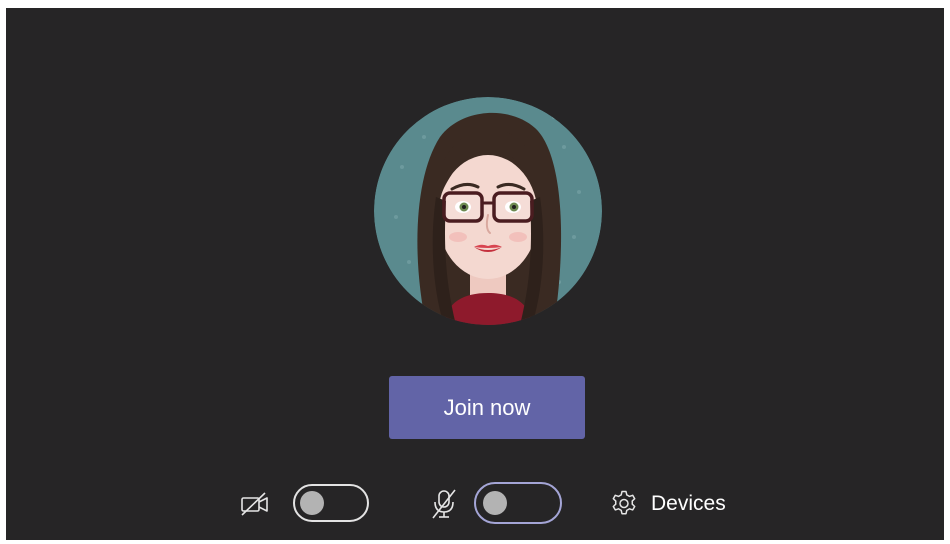 The width and height of the screenshot is (950, 544). I want to click on user-avatar, so click(488, 211).